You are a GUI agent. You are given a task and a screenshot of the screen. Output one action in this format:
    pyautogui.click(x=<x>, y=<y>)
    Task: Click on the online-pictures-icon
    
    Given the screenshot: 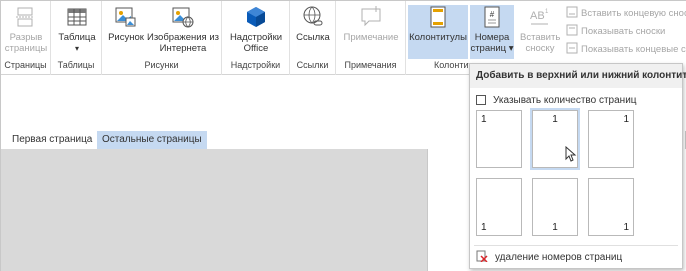 What is the action you would take?
    pyautogui.click(x=183, y=17)
    